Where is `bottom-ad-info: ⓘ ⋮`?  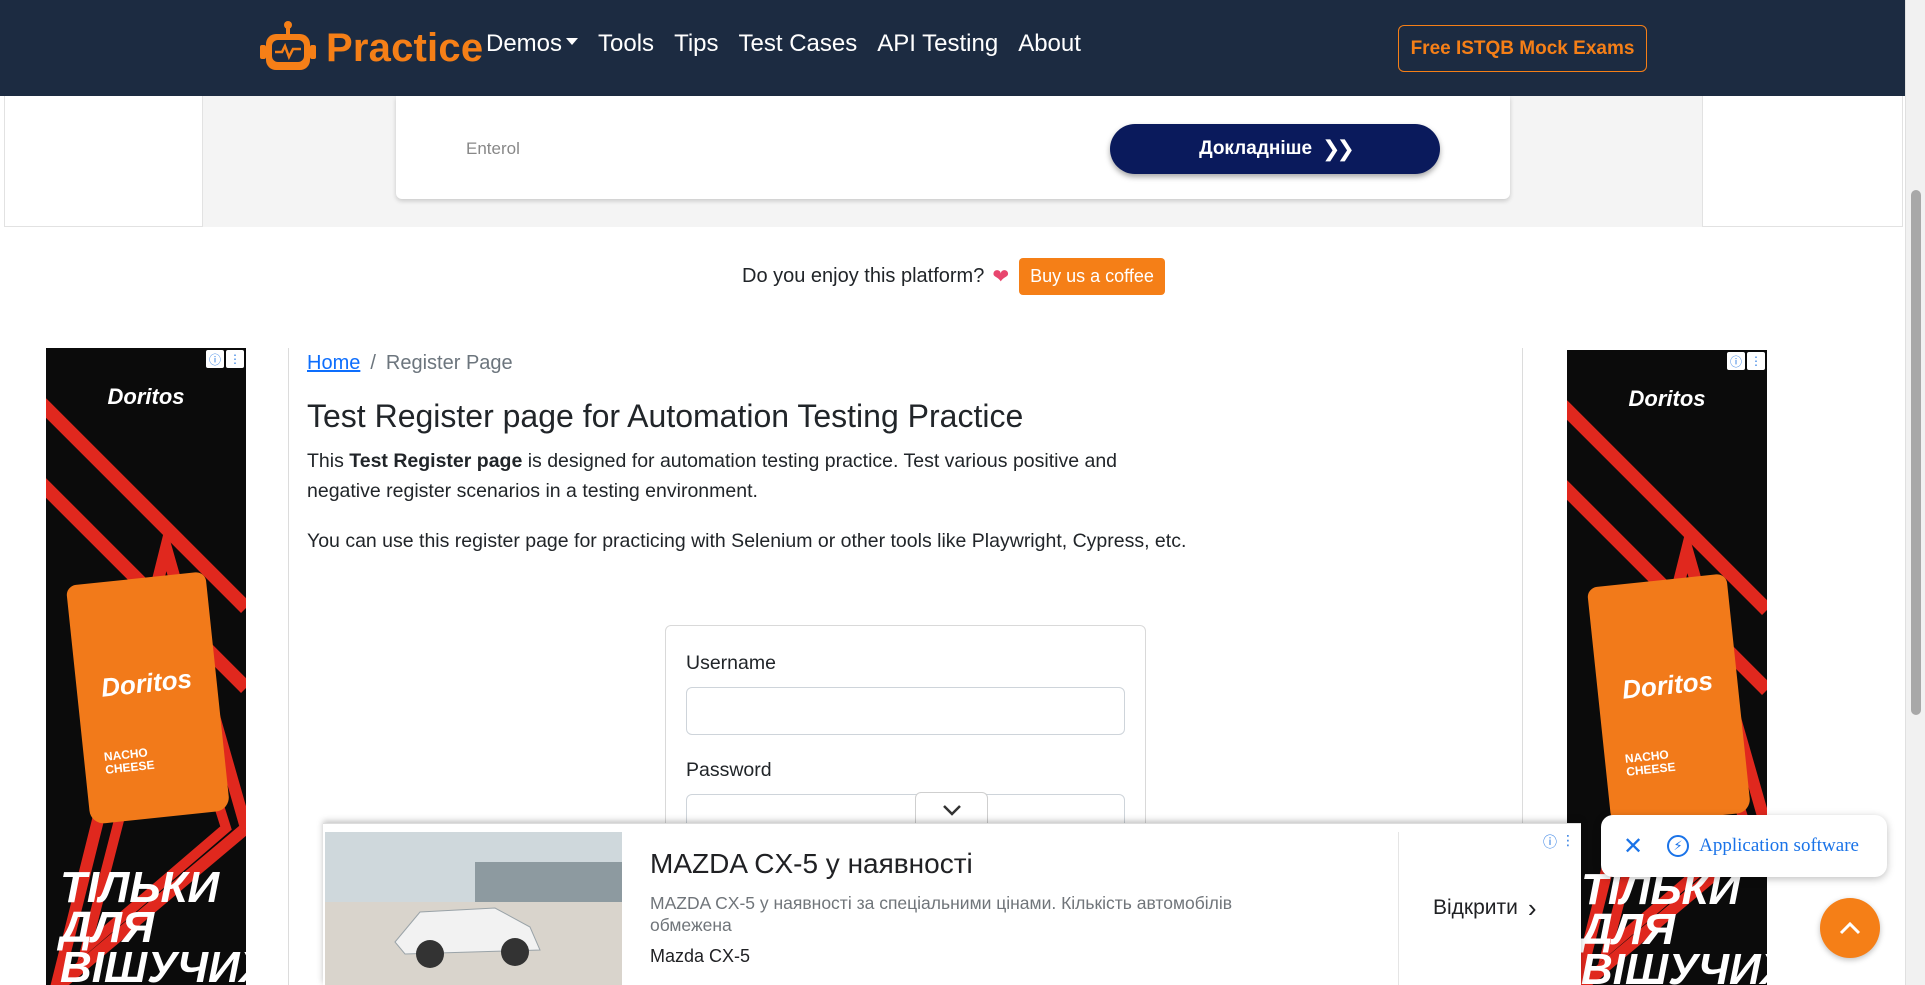 bottom-ad-info: ⓘ ⋮ is located at coordinates (1559, 842).